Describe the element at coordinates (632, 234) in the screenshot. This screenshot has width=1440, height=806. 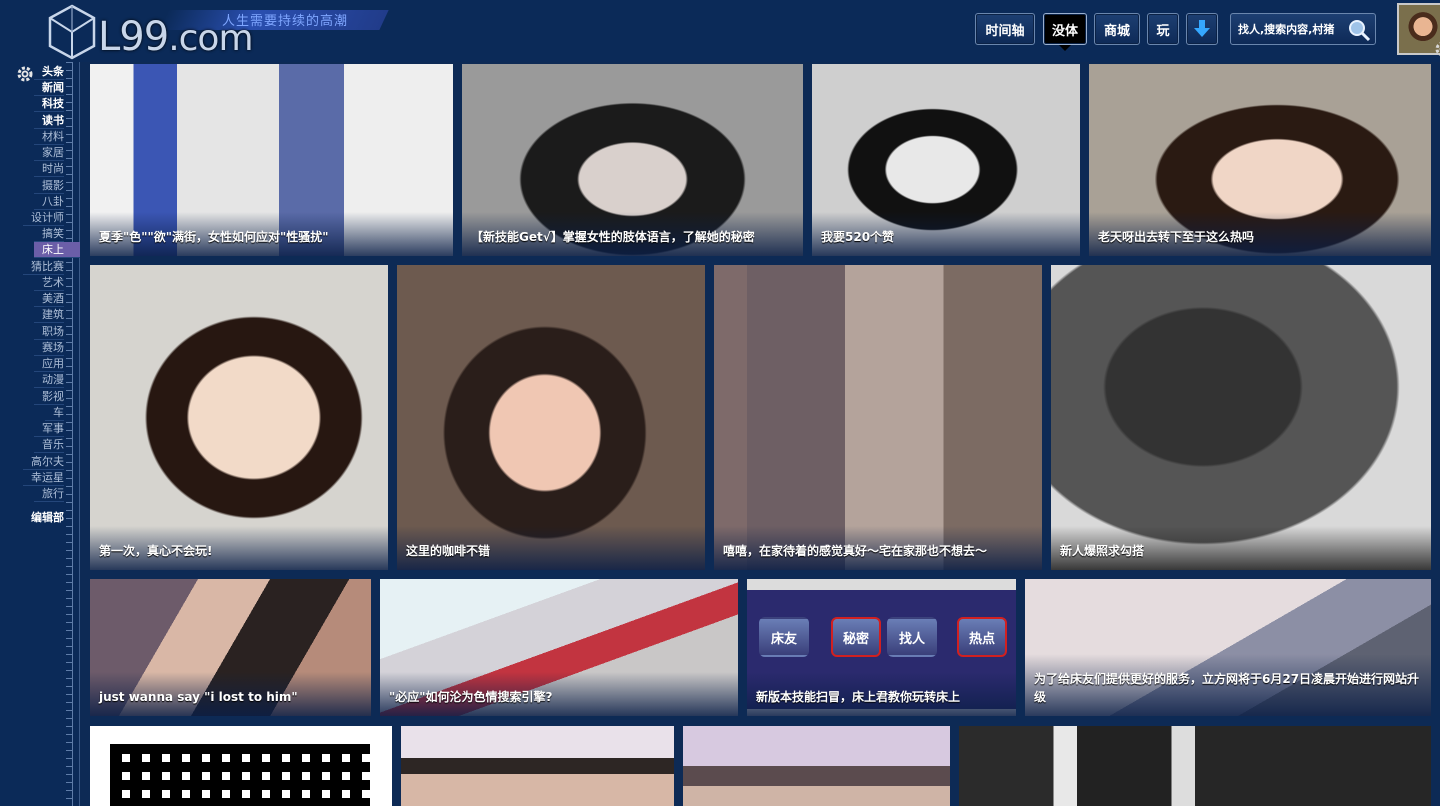
I see `post-caption: 【新技能Get√】掌握女性的肢体语言，了解她的秘密` at that location.